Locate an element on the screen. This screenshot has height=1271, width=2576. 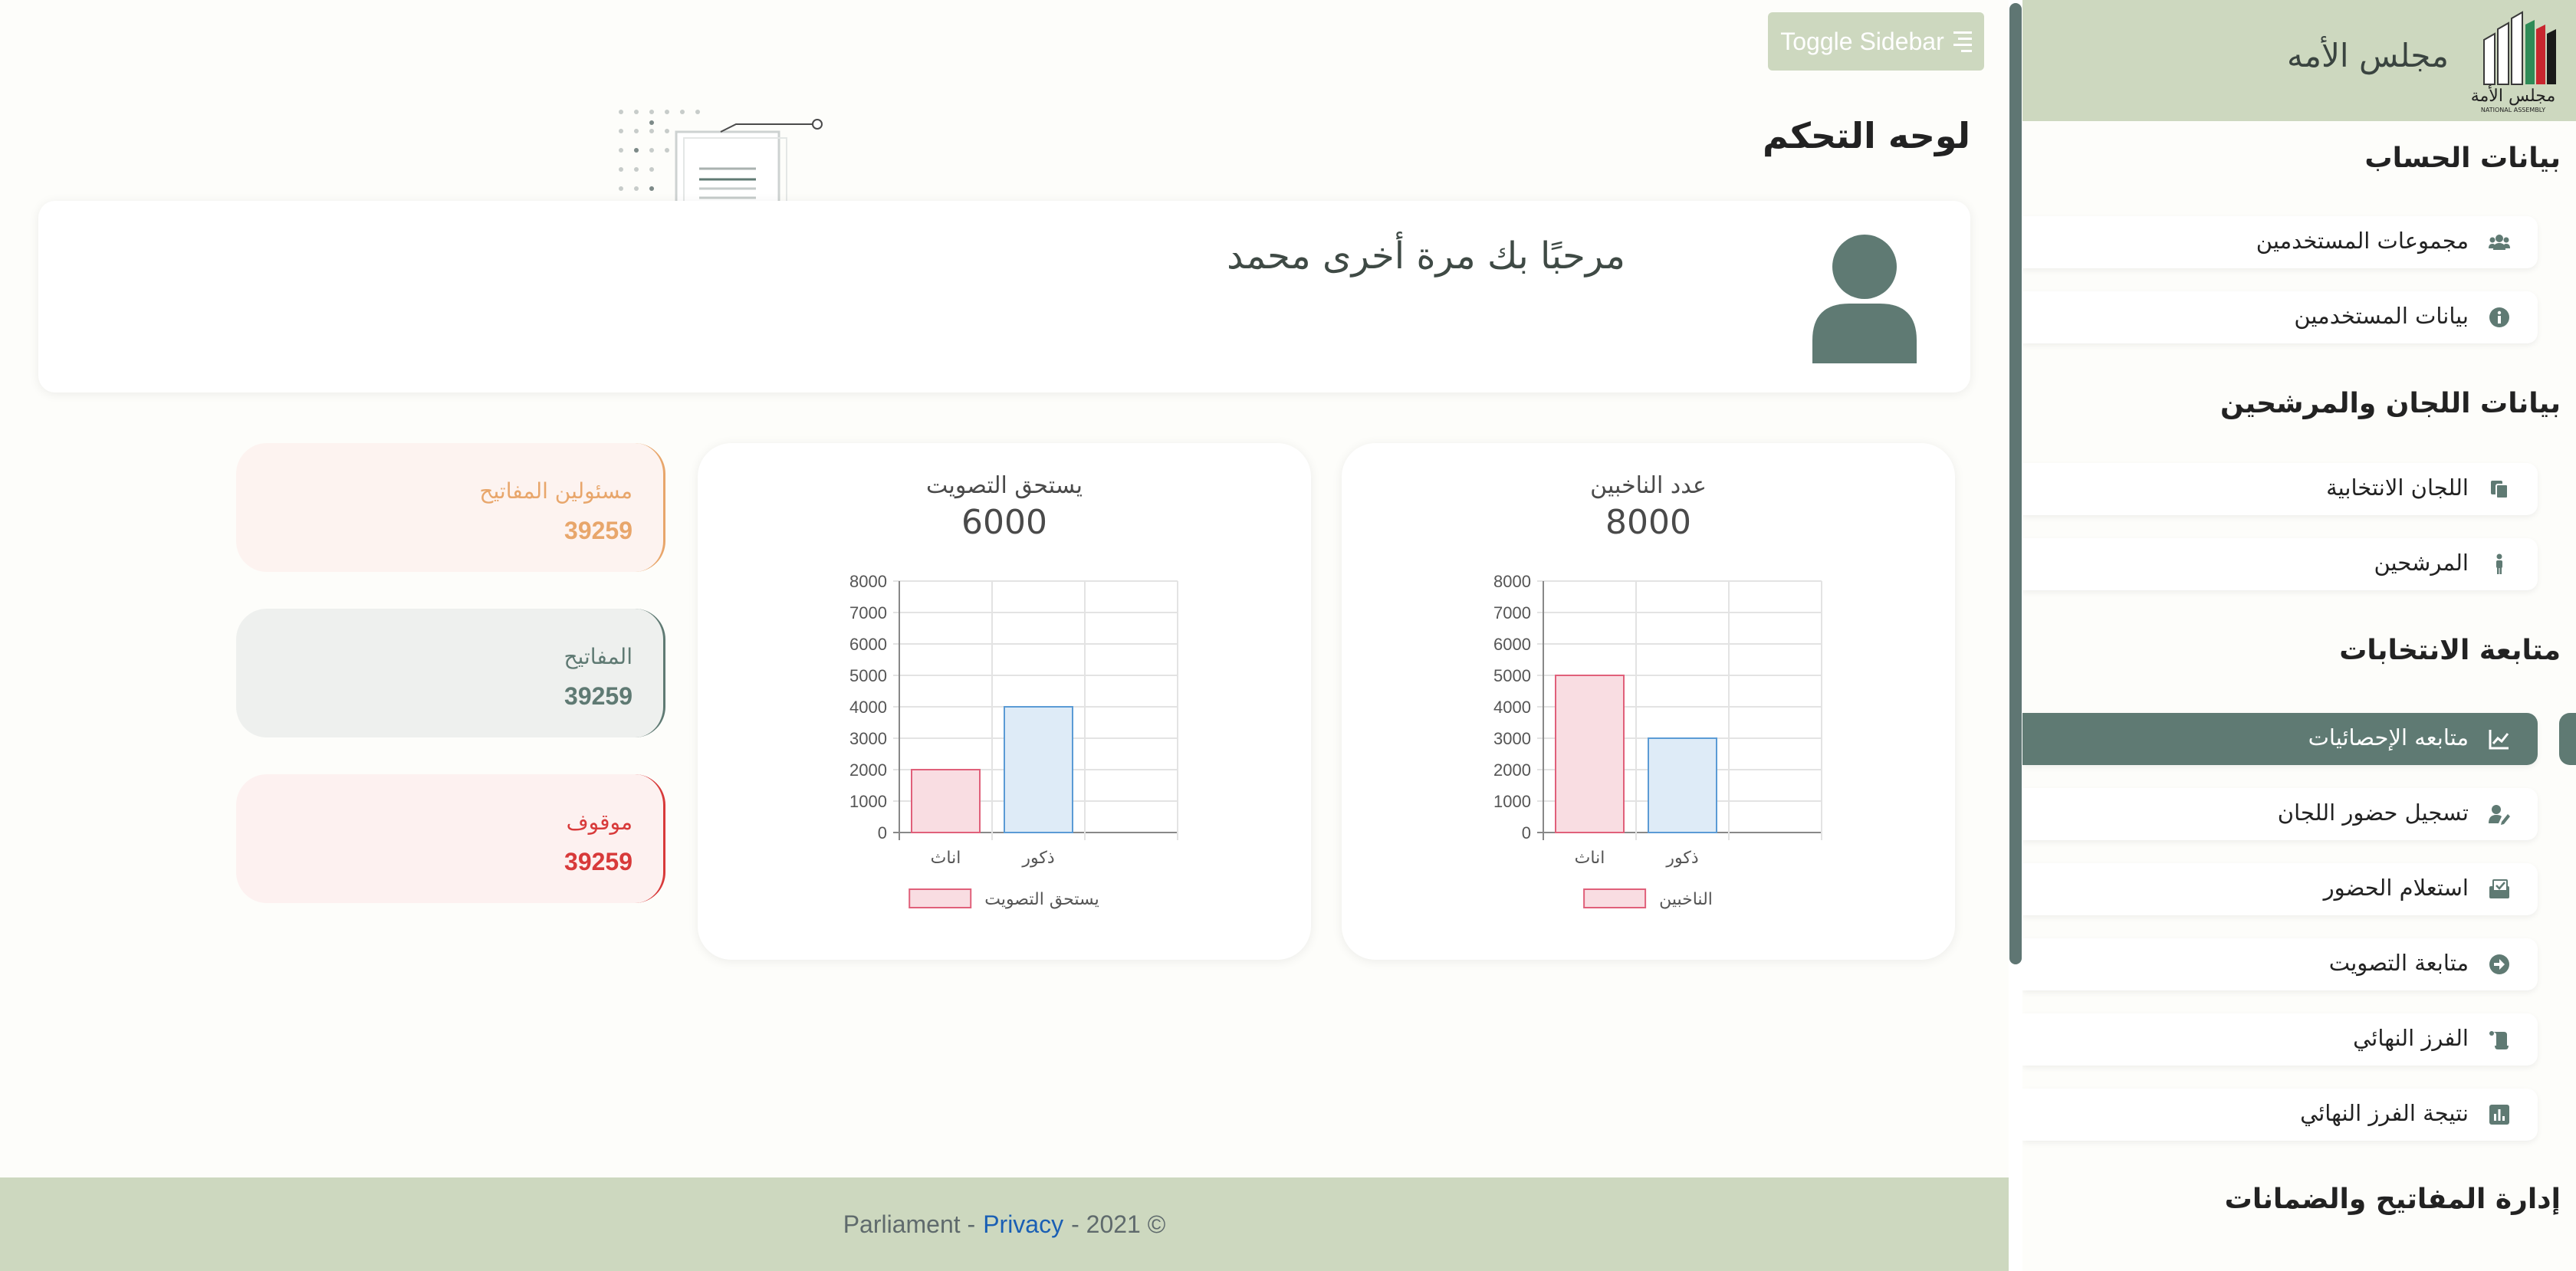
sidebar-item-electoral-committees: اللجان الانتخابية is located at coordinates (2280, 489).